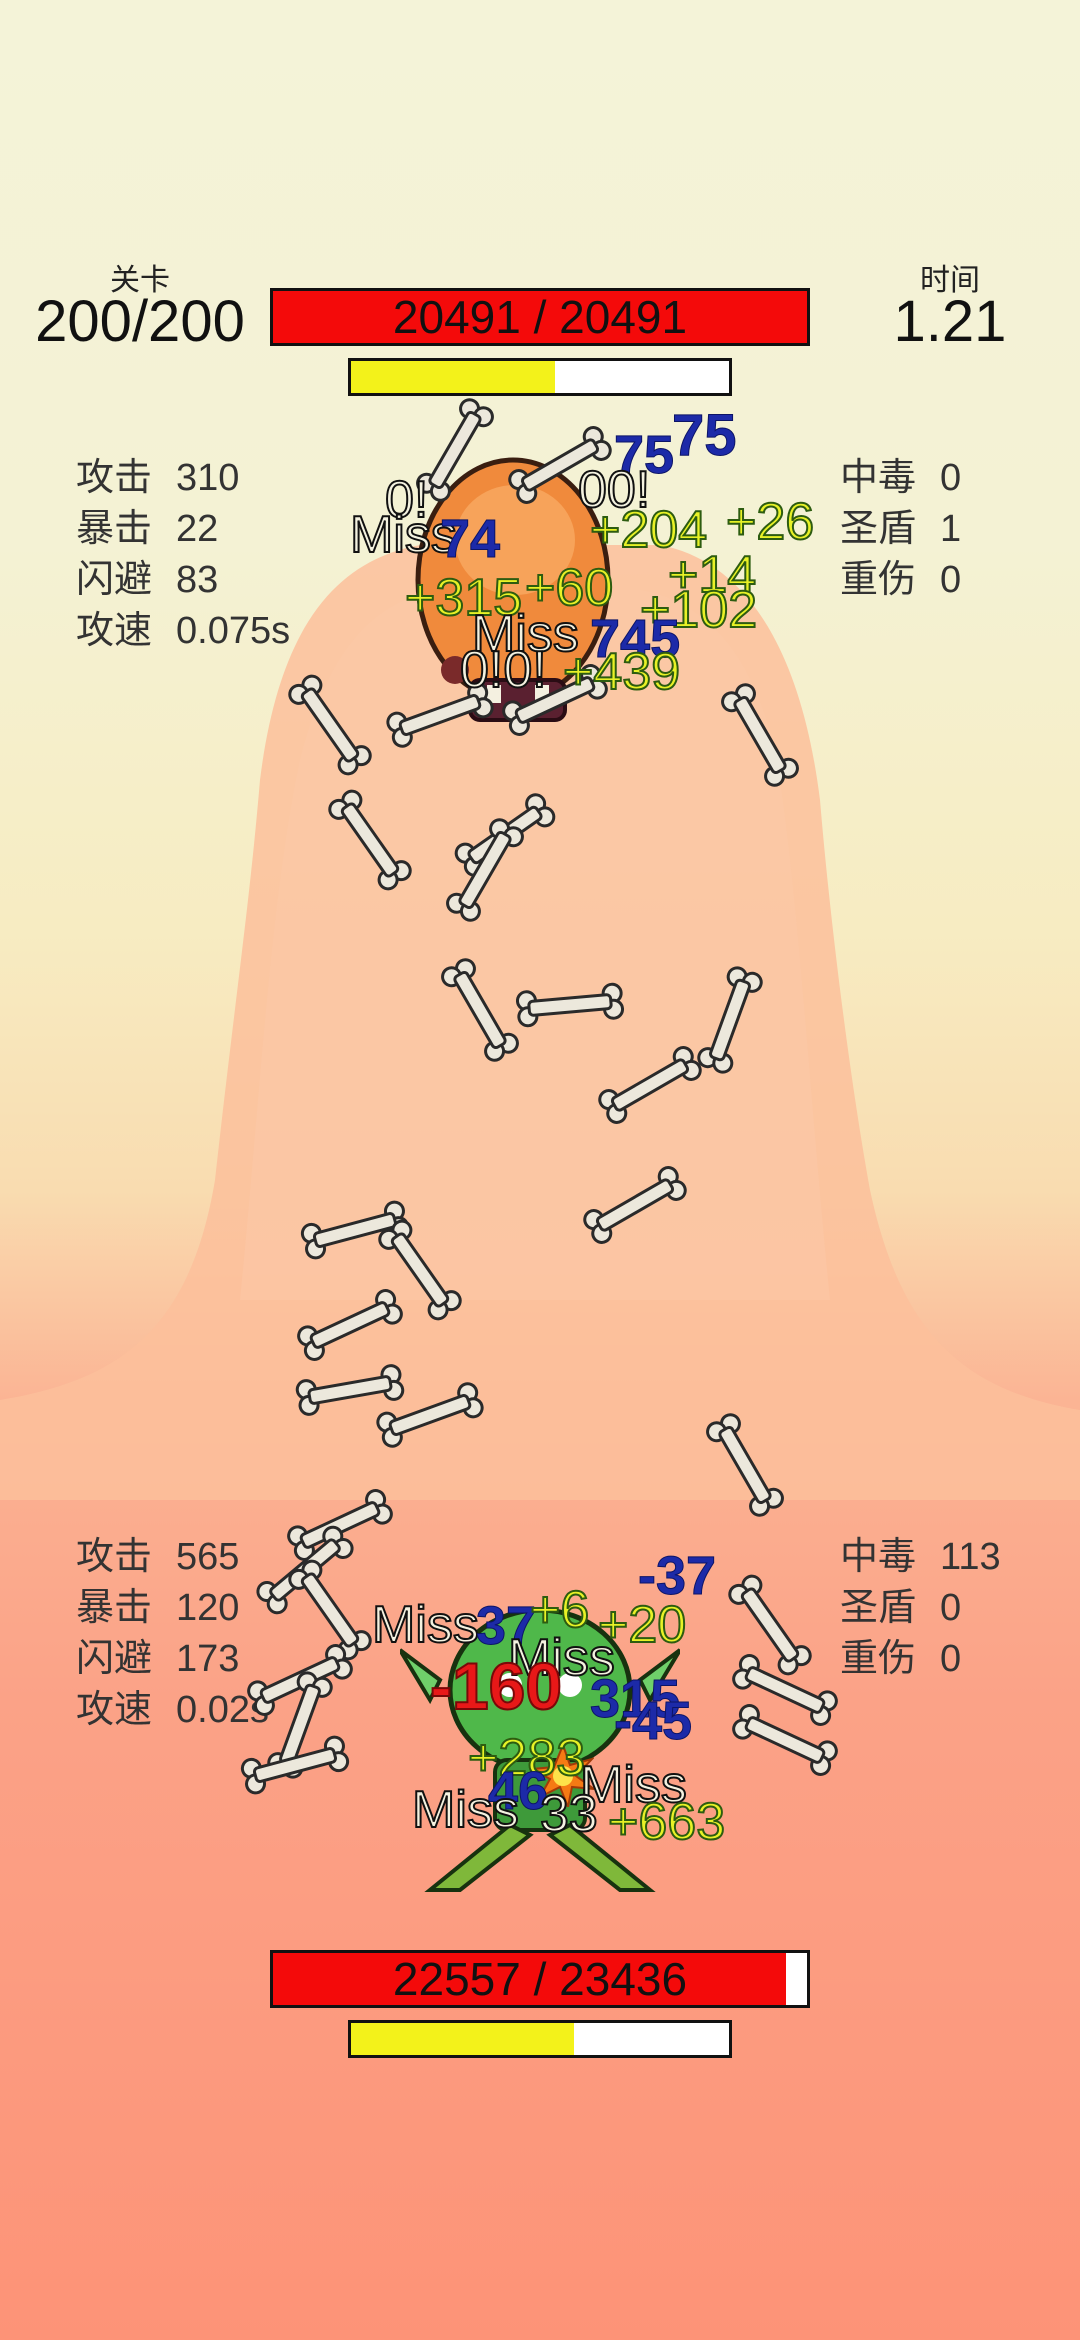 Image resolution: width=1080 pixels, height=2340 pixels. I want to click on enemy-stat-dodge: 闪避 83, so click(183, 580).